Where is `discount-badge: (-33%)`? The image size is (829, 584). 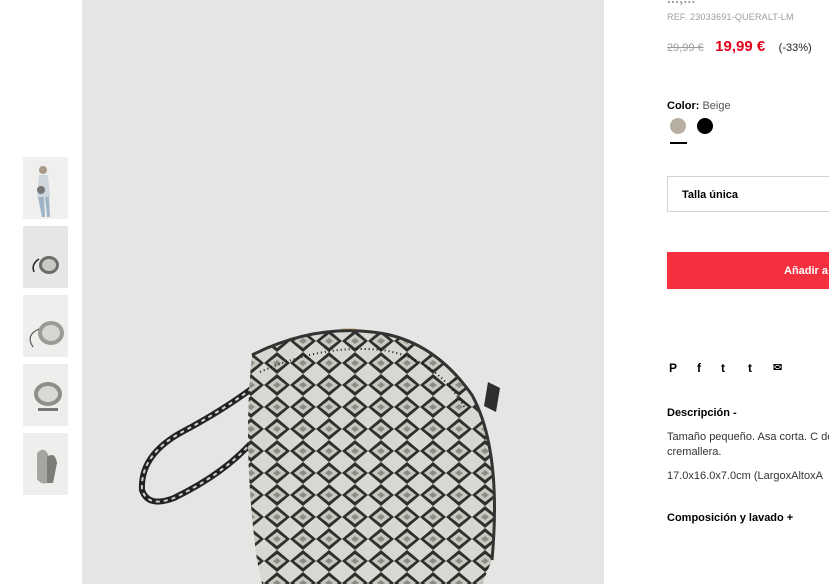
discount-badge: (-33%) is located at coordinates (795, 48).